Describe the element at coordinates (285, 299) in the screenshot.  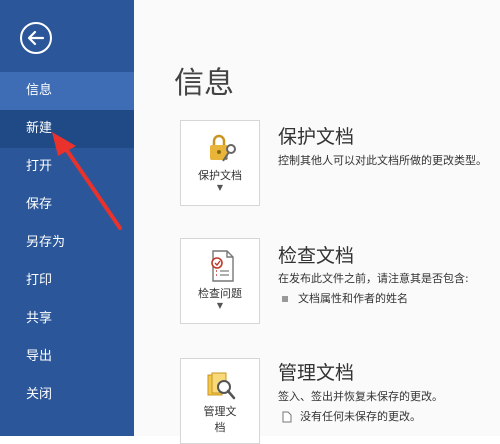
I see `bullet-icon` at that location.